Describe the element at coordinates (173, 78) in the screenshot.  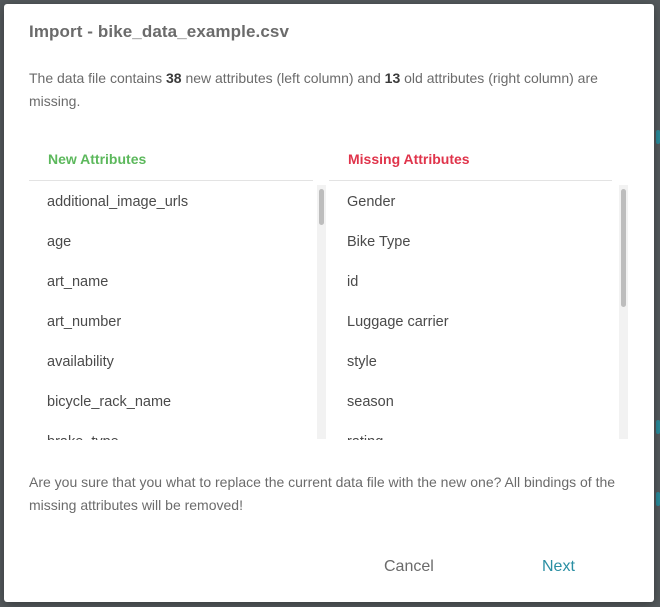
I see `new-attributes-count: 38` at that location.